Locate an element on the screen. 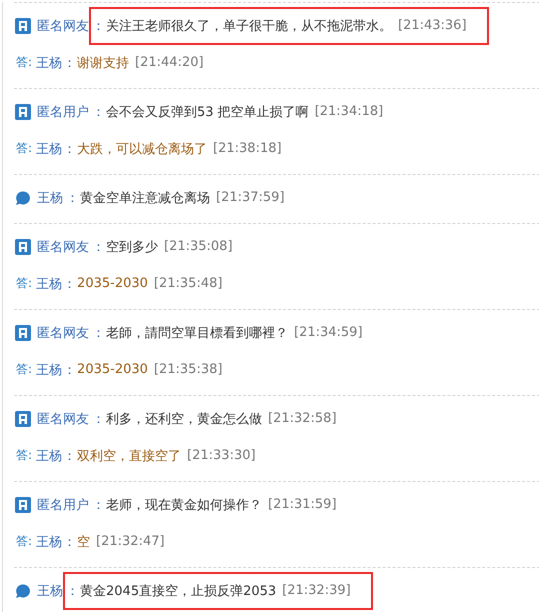 This screenshot has height=612, width=539. timestamp: [21:43:36] is located at coordinates (432, 25).